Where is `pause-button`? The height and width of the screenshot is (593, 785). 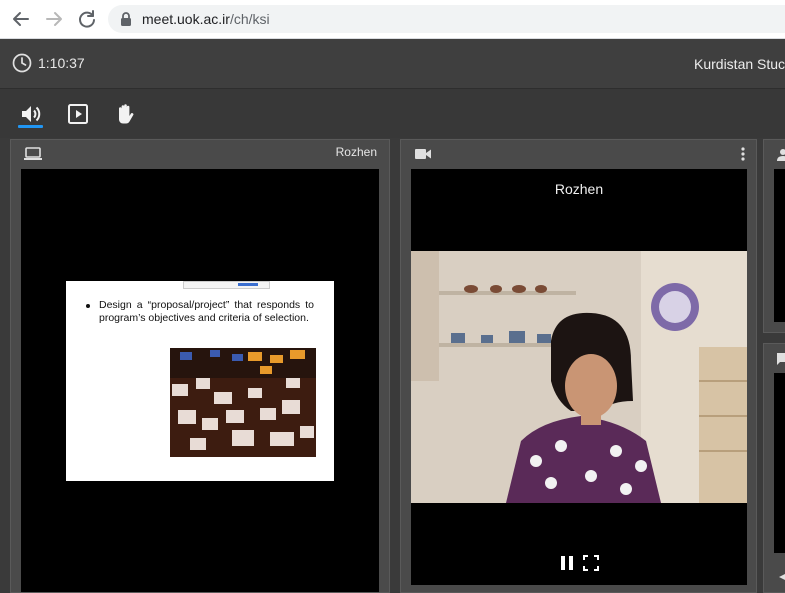 pause-button is located at coordinates (567, 565).